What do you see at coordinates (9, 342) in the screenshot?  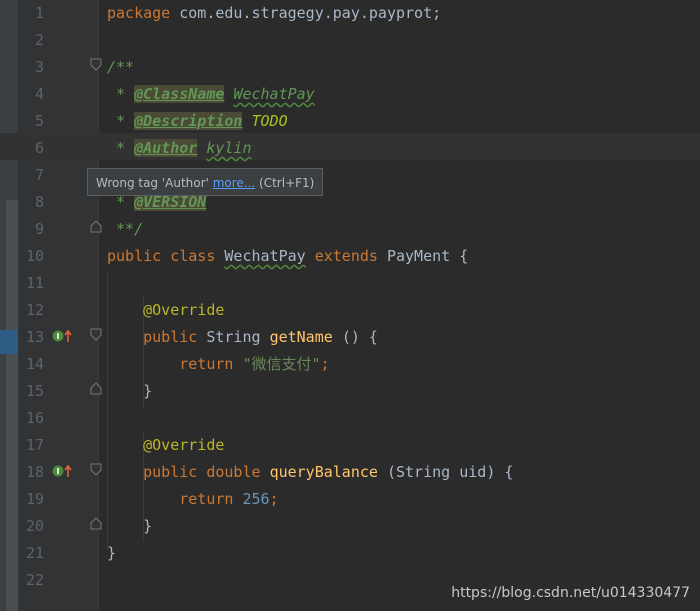 I see `strip-selection` at bounding box center [9, 342].